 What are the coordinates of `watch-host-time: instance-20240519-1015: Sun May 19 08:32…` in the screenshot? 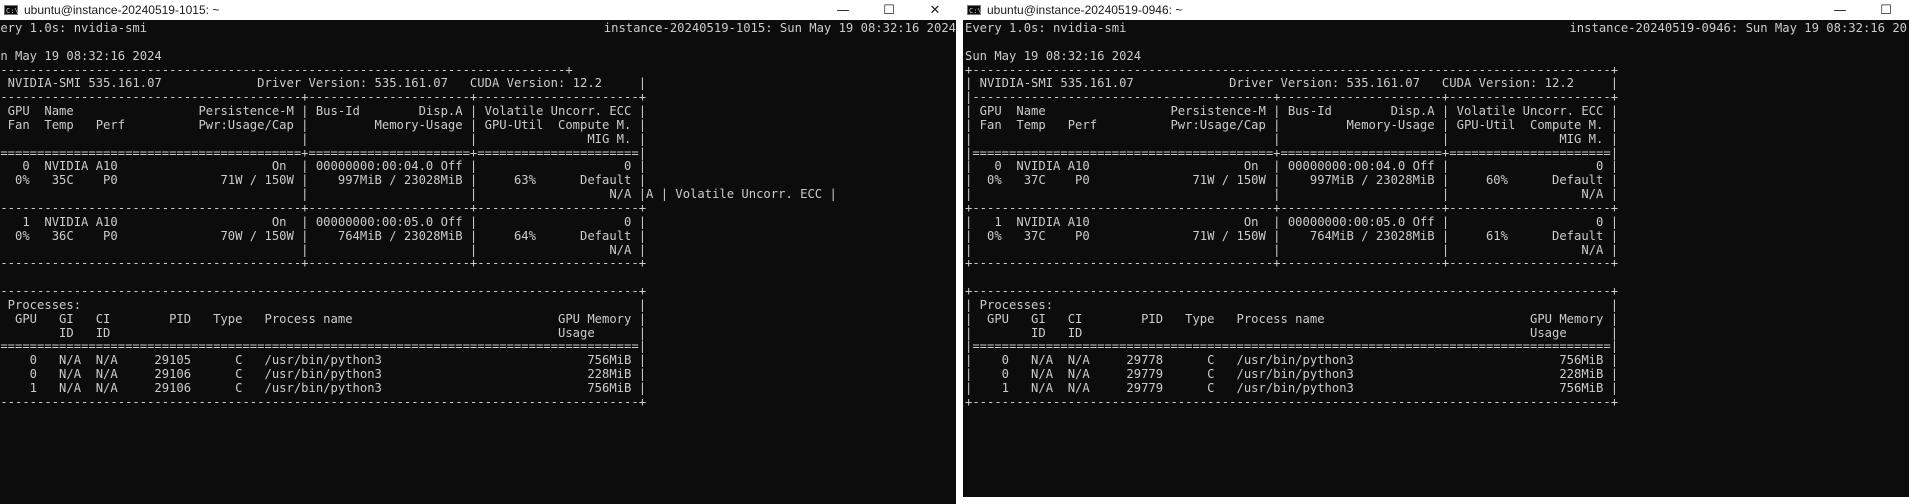 It's located at (779, 28).